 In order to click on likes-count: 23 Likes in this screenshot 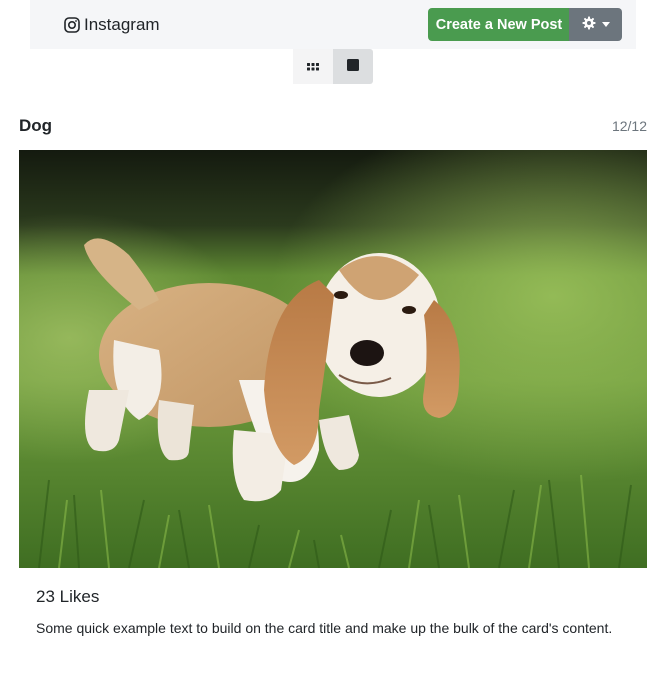, I will do `click(68, 596)`.